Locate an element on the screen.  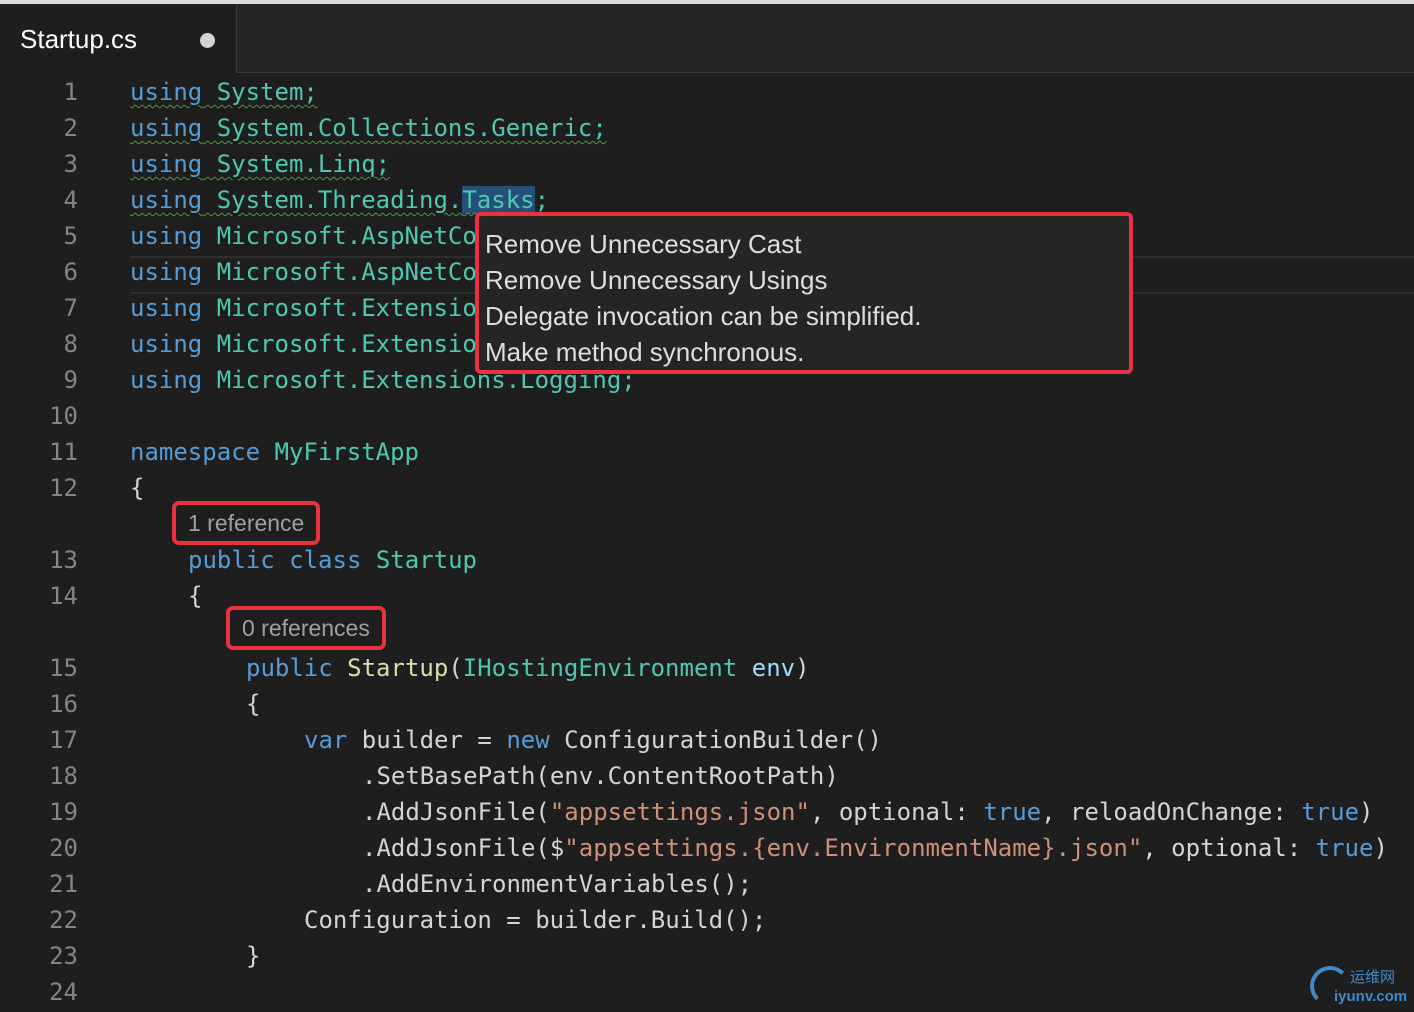
tab-startup-cs: Startup.cs is located at coordinates (118, 38).